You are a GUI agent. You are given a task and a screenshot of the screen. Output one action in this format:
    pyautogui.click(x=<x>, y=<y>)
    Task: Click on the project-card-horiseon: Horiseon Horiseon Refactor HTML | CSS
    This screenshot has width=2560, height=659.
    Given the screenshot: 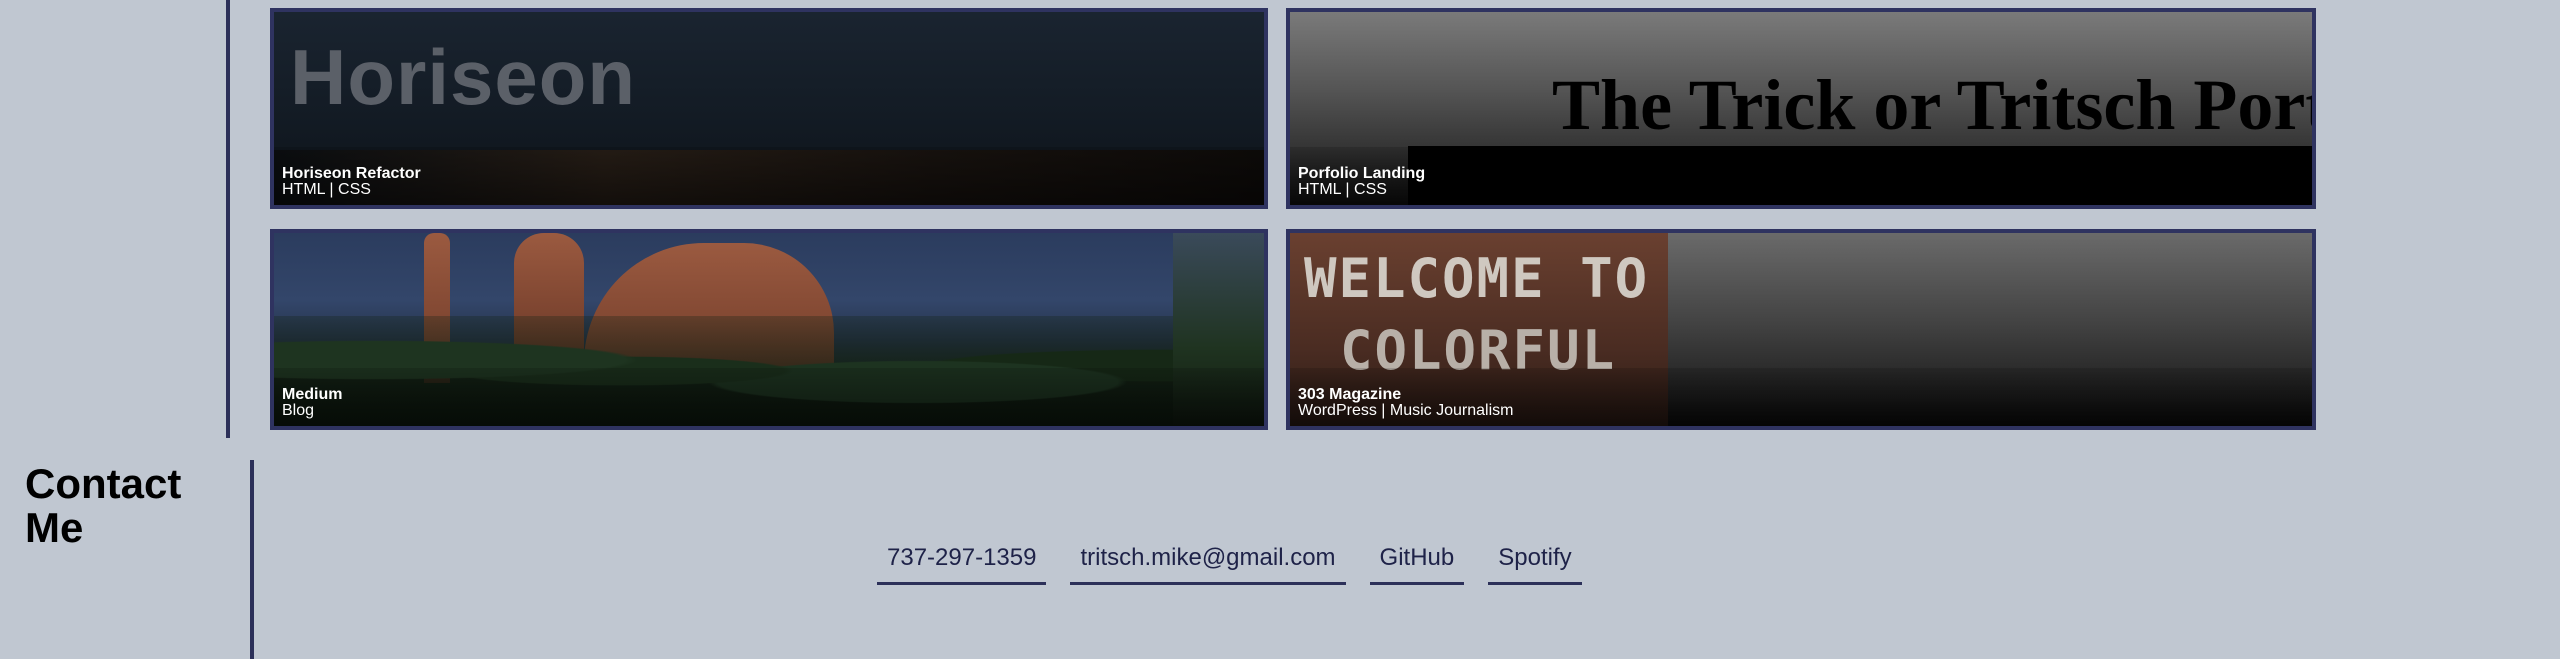 What is the action you would take?
    pyautogui.click(x=769, y=108)
    